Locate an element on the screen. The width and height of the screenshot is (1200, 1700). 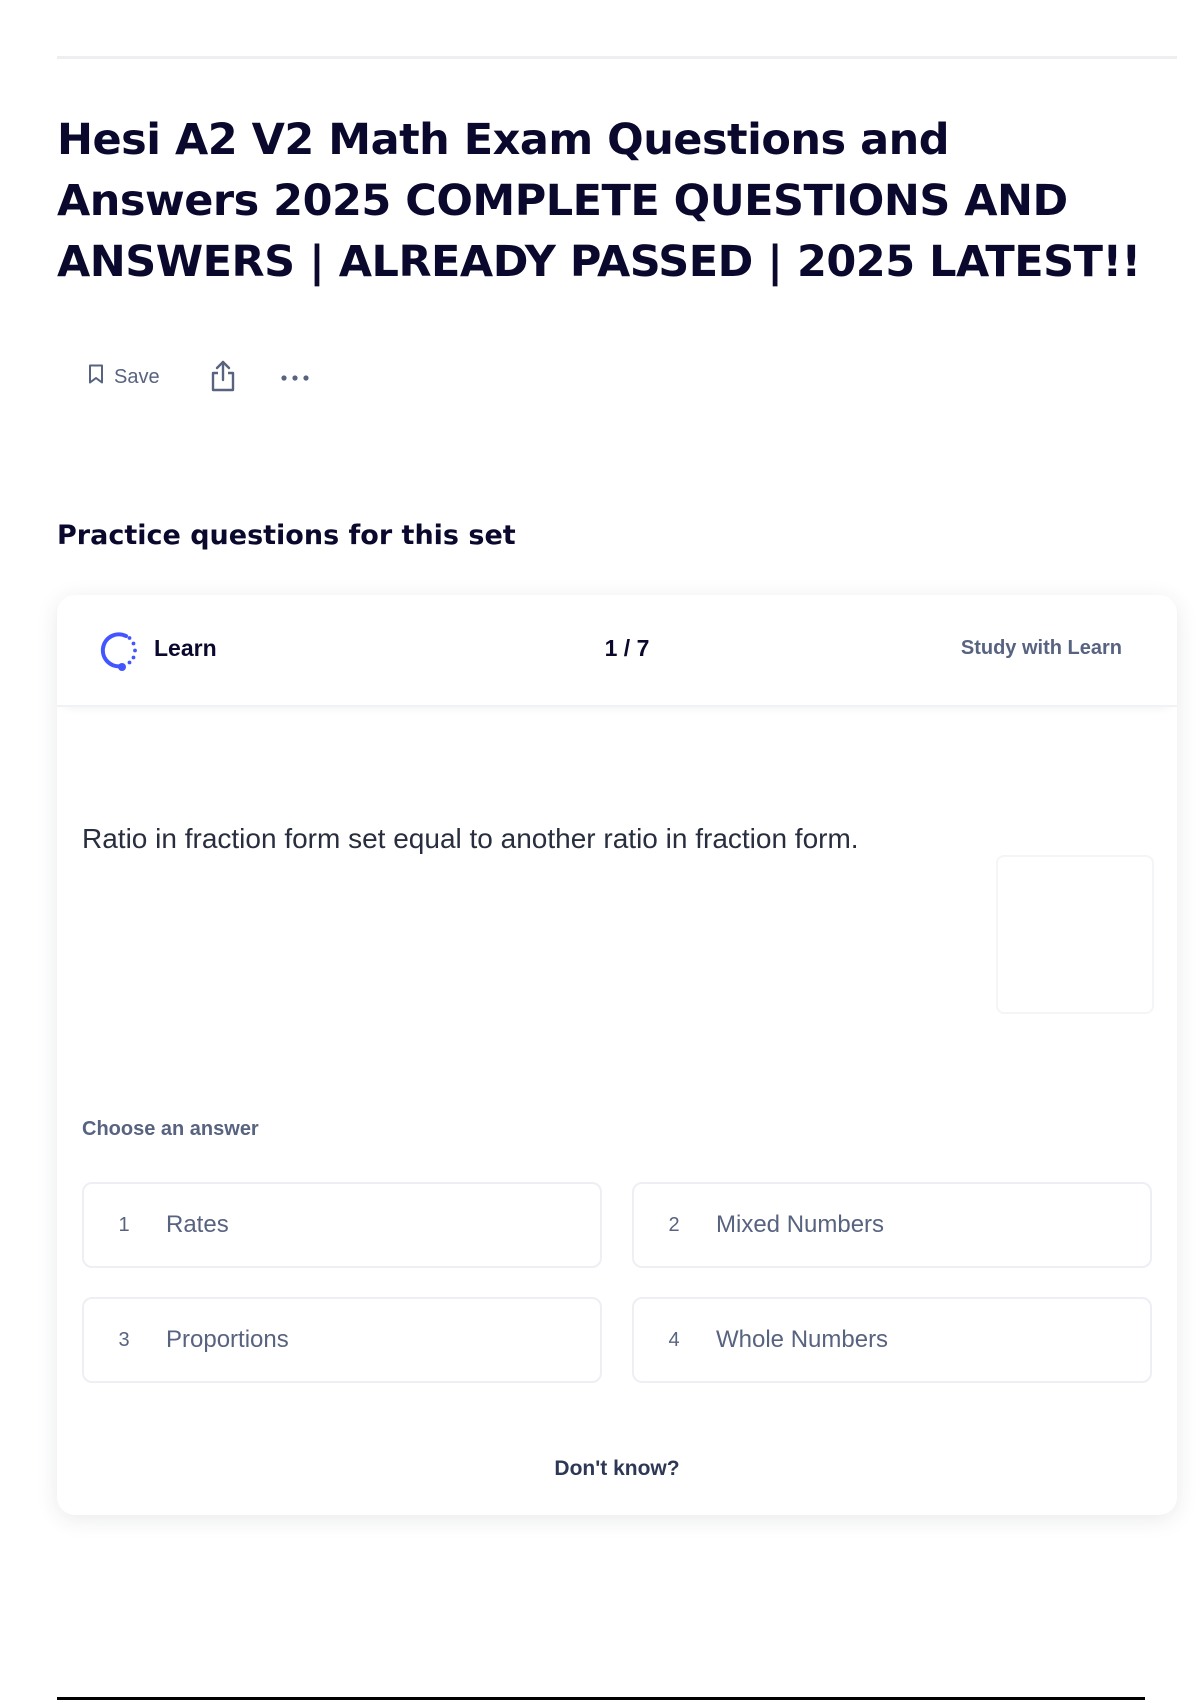
learn-icon is located at coordinates (118, 651).